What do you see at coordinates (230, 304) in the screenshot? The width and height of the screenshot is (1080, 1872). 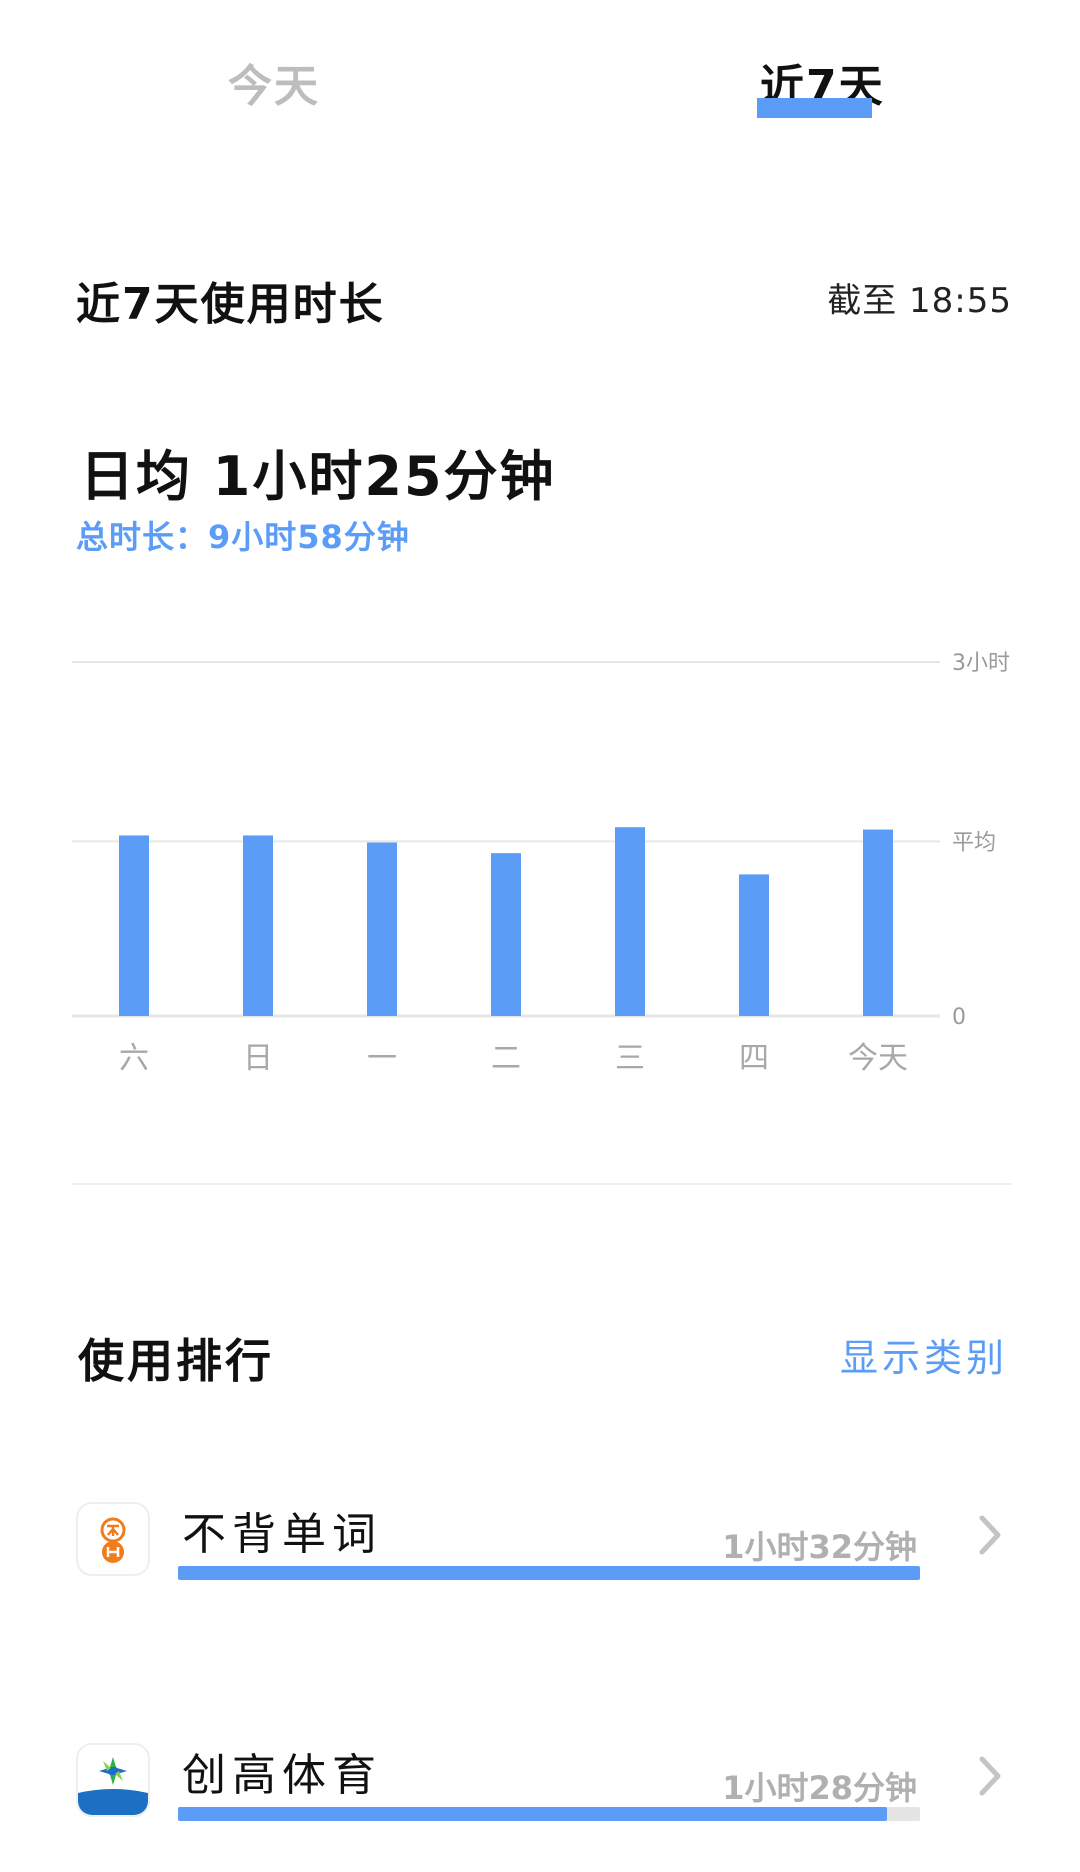 I see `section-title: 近7天使用时长` at bounding box center [230, 304].